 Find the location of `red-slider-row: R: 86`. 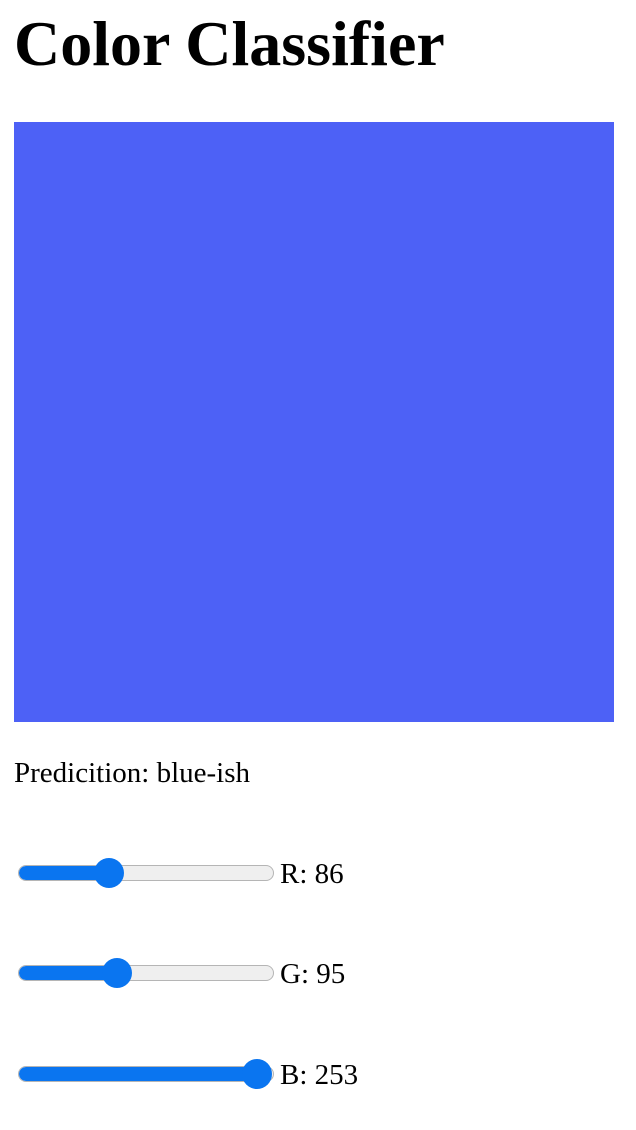

red-slider-row: R: 86 is located at coordinates (224, 874).